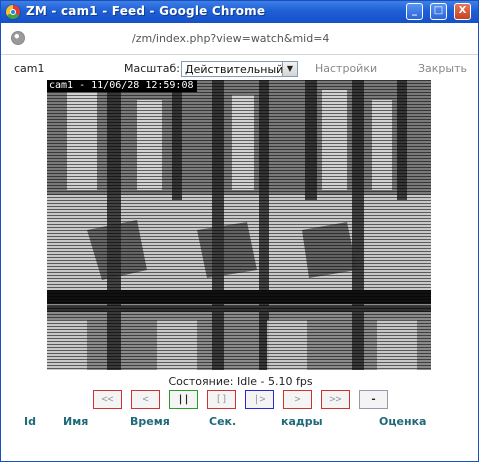  What do you see at coordinates (150, 421) in the screenshot?
I see `column-header-time: Время` at bounding box center [150, 421].